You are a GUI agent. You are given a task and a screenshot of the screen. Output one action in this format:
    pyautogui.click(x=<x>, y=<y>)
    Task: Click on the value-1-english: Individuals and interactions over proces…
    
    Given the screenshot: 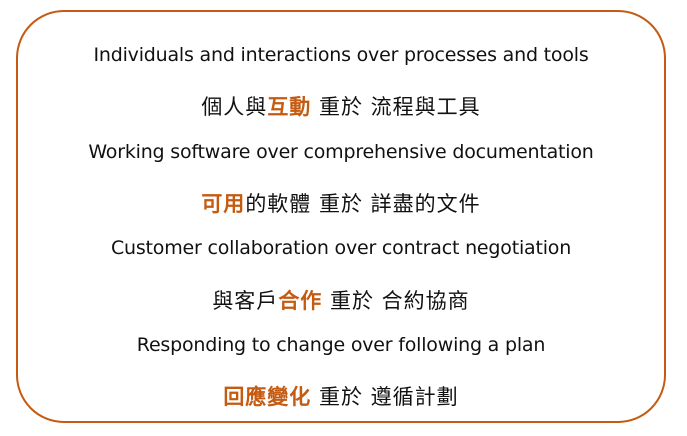 What is the action you would take?
    pyautogui.click(x=341, y=55)
    